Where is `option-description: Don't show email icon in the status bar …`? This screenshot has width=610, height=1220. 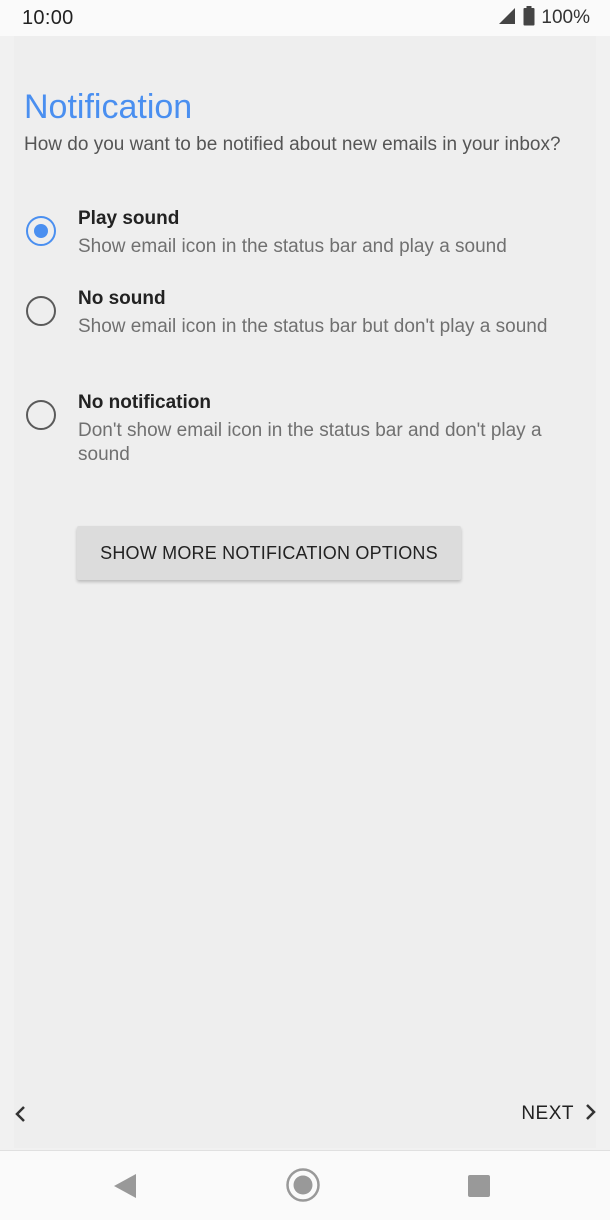 option-description: Don't show email icon in the status bar … is located at coordinates (310, 442).